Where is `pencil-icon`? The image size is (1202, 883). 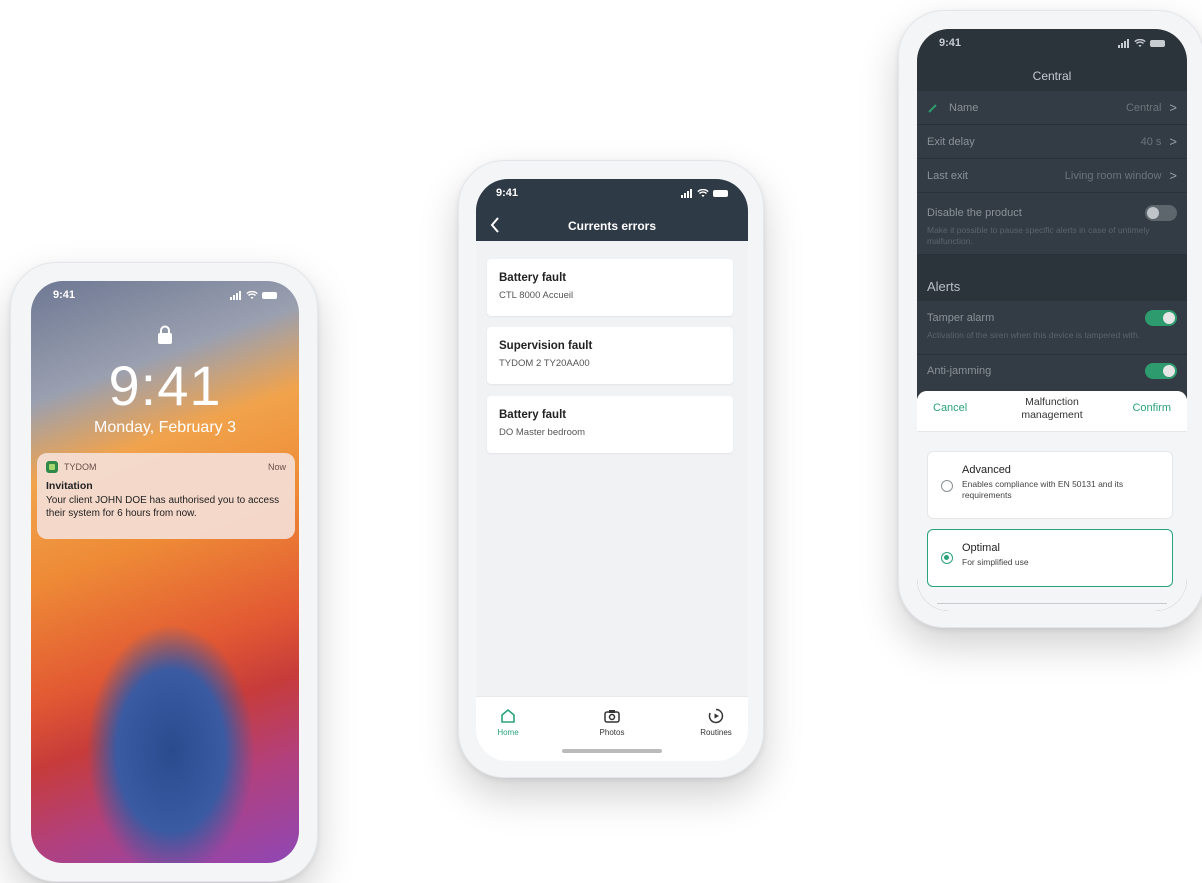
pencil-icon is located at coordinates (932, 108).